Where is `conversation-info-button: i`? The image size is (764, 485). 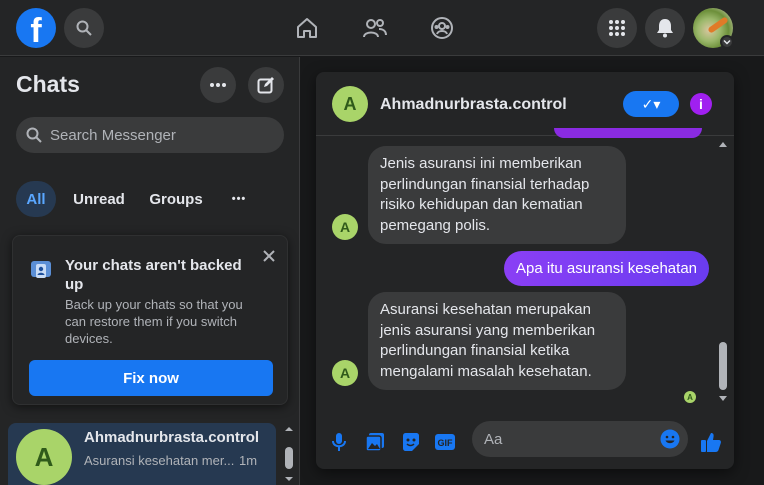 conversation-info-button: i is located at coordinates (701, 104).